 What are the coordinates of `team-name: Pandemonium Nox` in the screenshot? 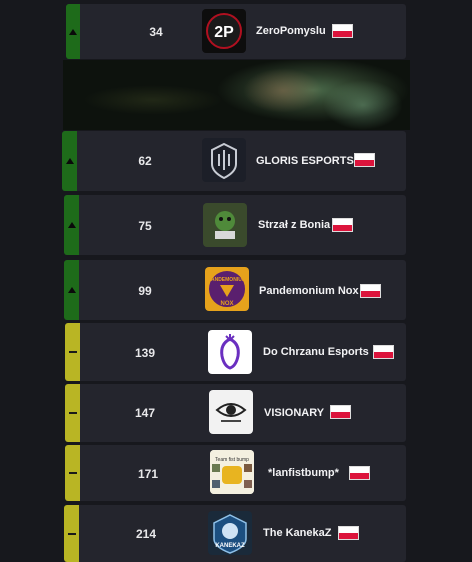 It's located at (309, 291).